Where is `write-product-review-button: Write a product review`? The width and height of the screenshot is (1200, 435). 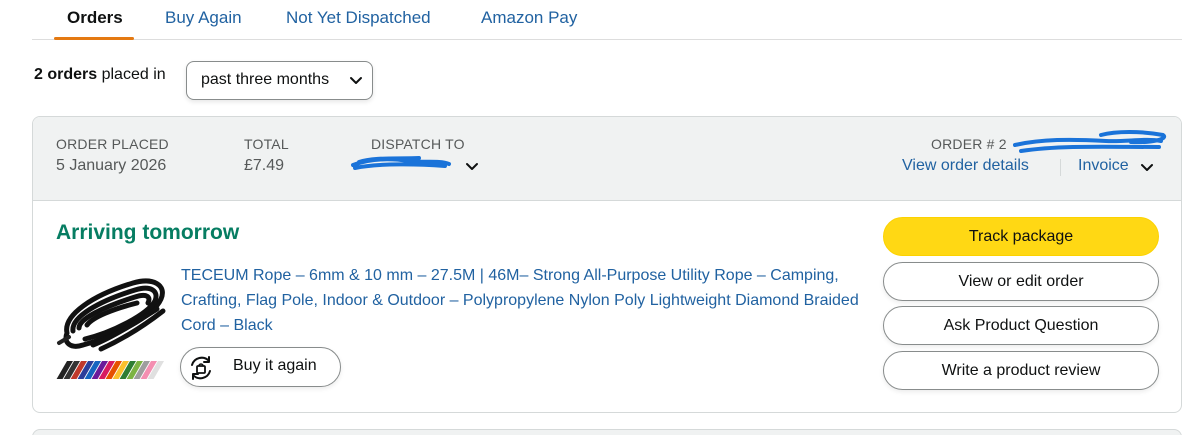
write-product-review-button: Write a product review is located at coordinates (1021, 370).